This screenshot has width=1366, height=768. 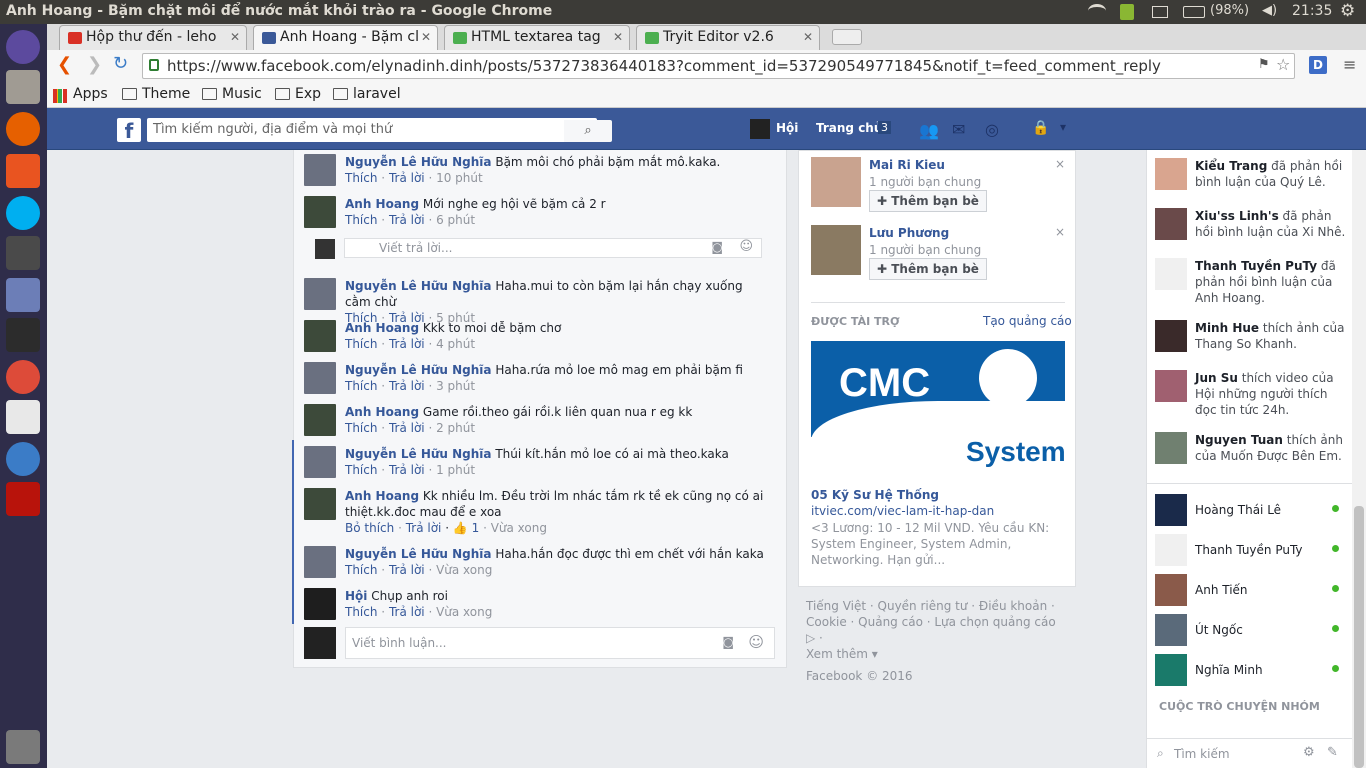 I want to click on bookmark-apps: Apps, so click(x=80, y=94).